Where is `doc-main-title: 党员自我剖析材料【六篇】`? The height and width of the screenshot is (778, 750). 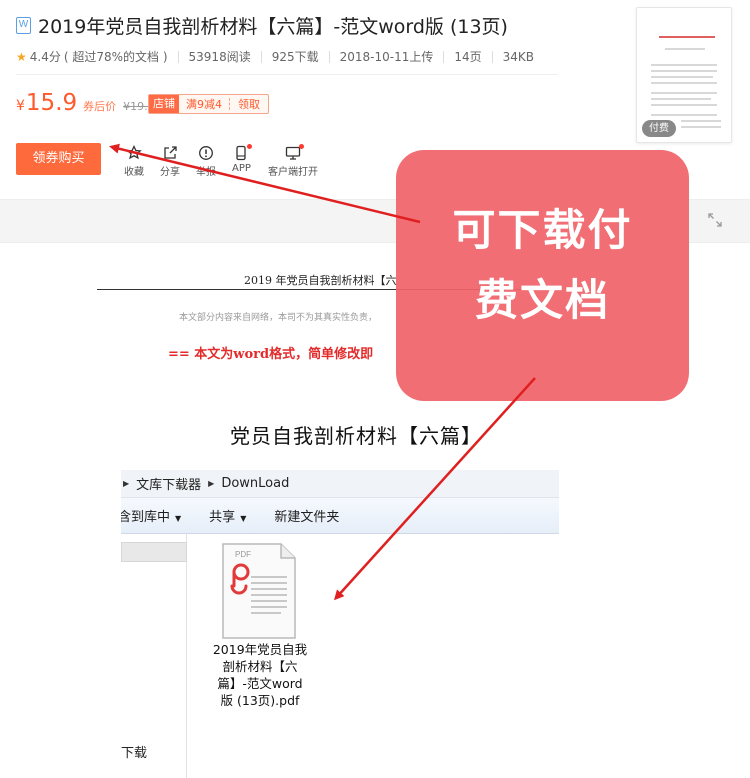 doc-main-title: 党员自我剖析材料【六篇】 is located at coordinates (356, 436).